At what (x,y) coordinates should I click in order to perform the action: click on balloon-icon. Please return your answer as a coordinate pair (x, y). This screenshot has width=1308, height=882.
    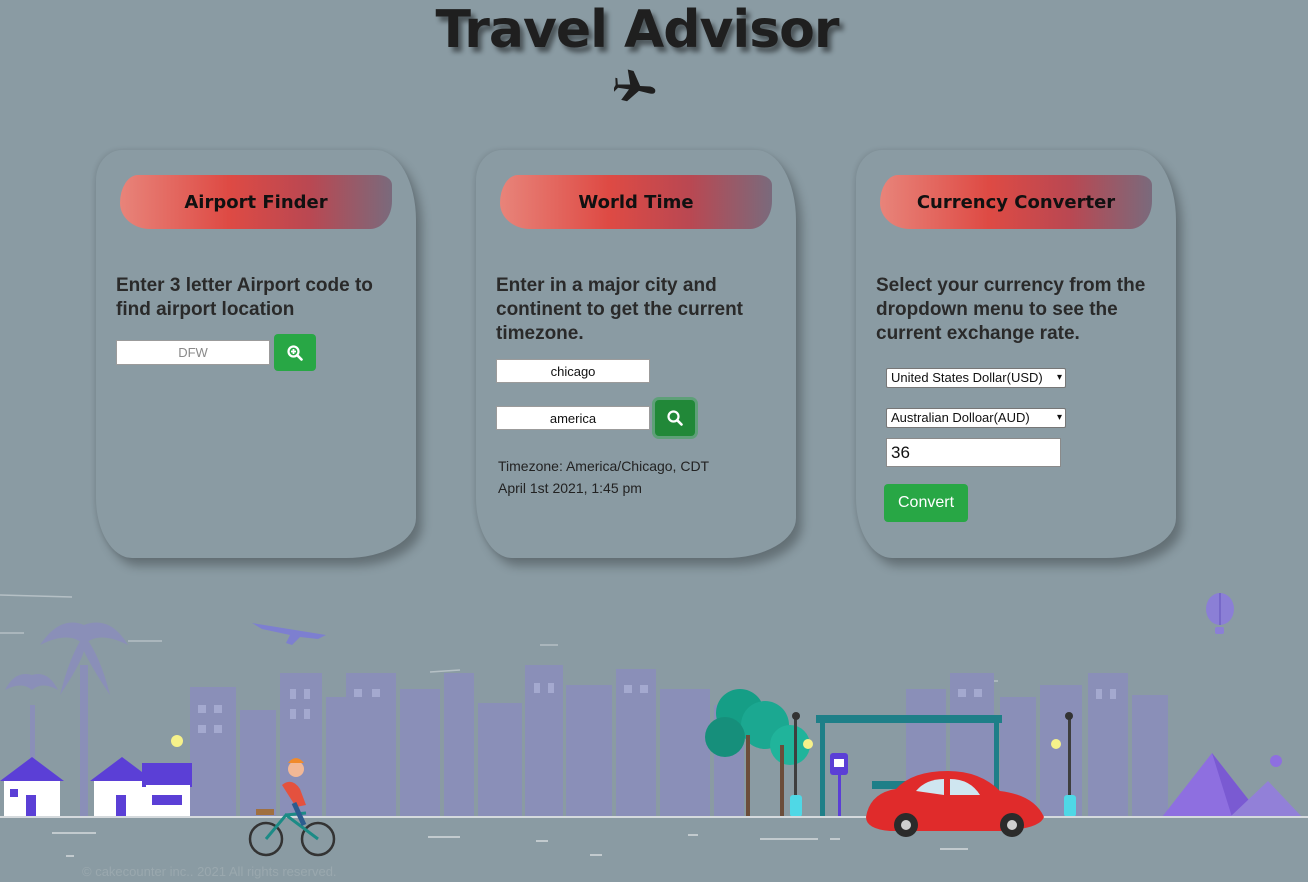
    Looking at the image, I should click on (1220, 613).